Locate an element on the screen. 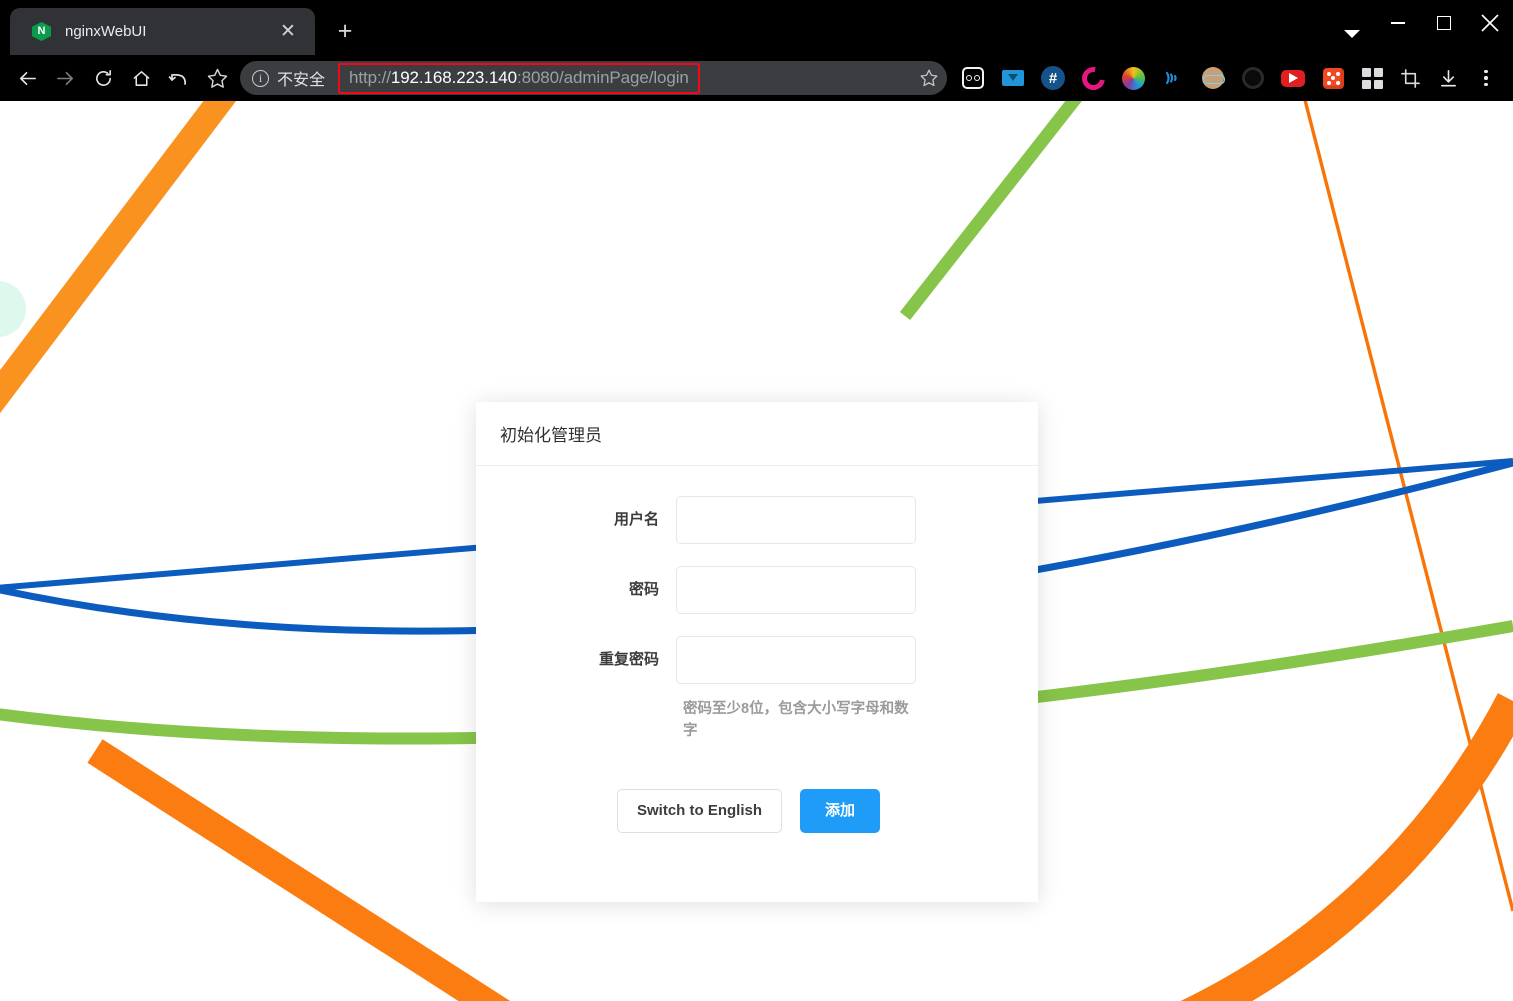  card-actions: Switch to English 添加 is located at coordinates (827, 810).